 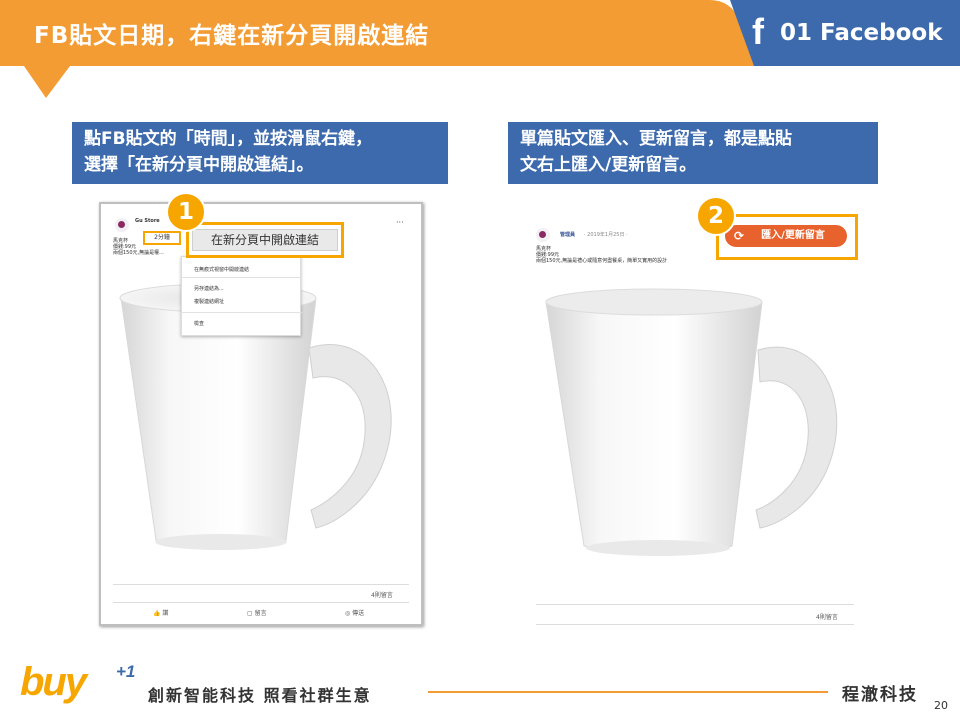 I want to click on right-instruction-line2: 文右上匯入/更新留言。, so click(x=608, y=165).